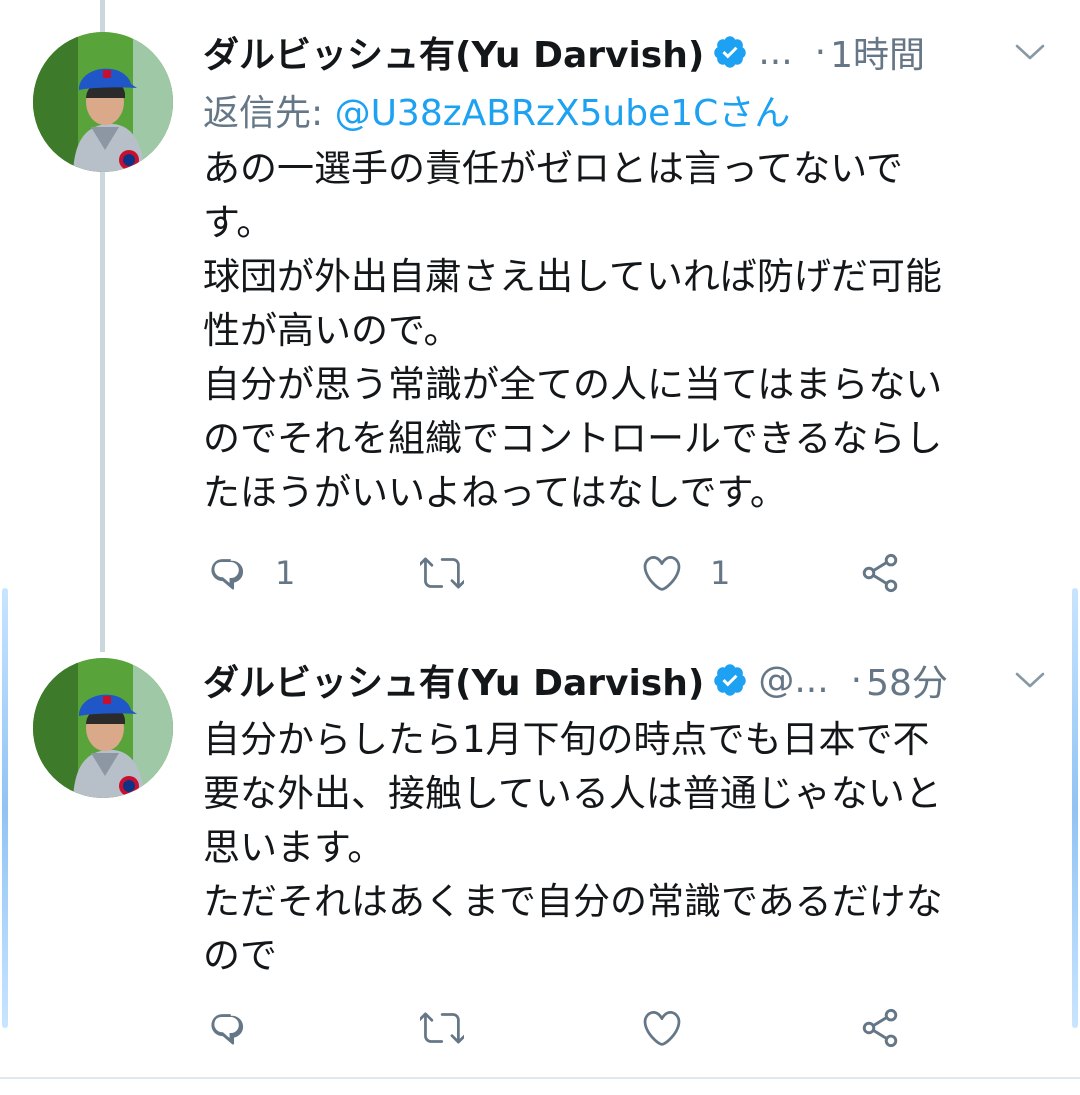 This screenshot has width=1080, height=1095. What do you see at coordinates (877, 52) in the screenshot?
I see `timestamp: 1時間` at bounding box center [877, 52].